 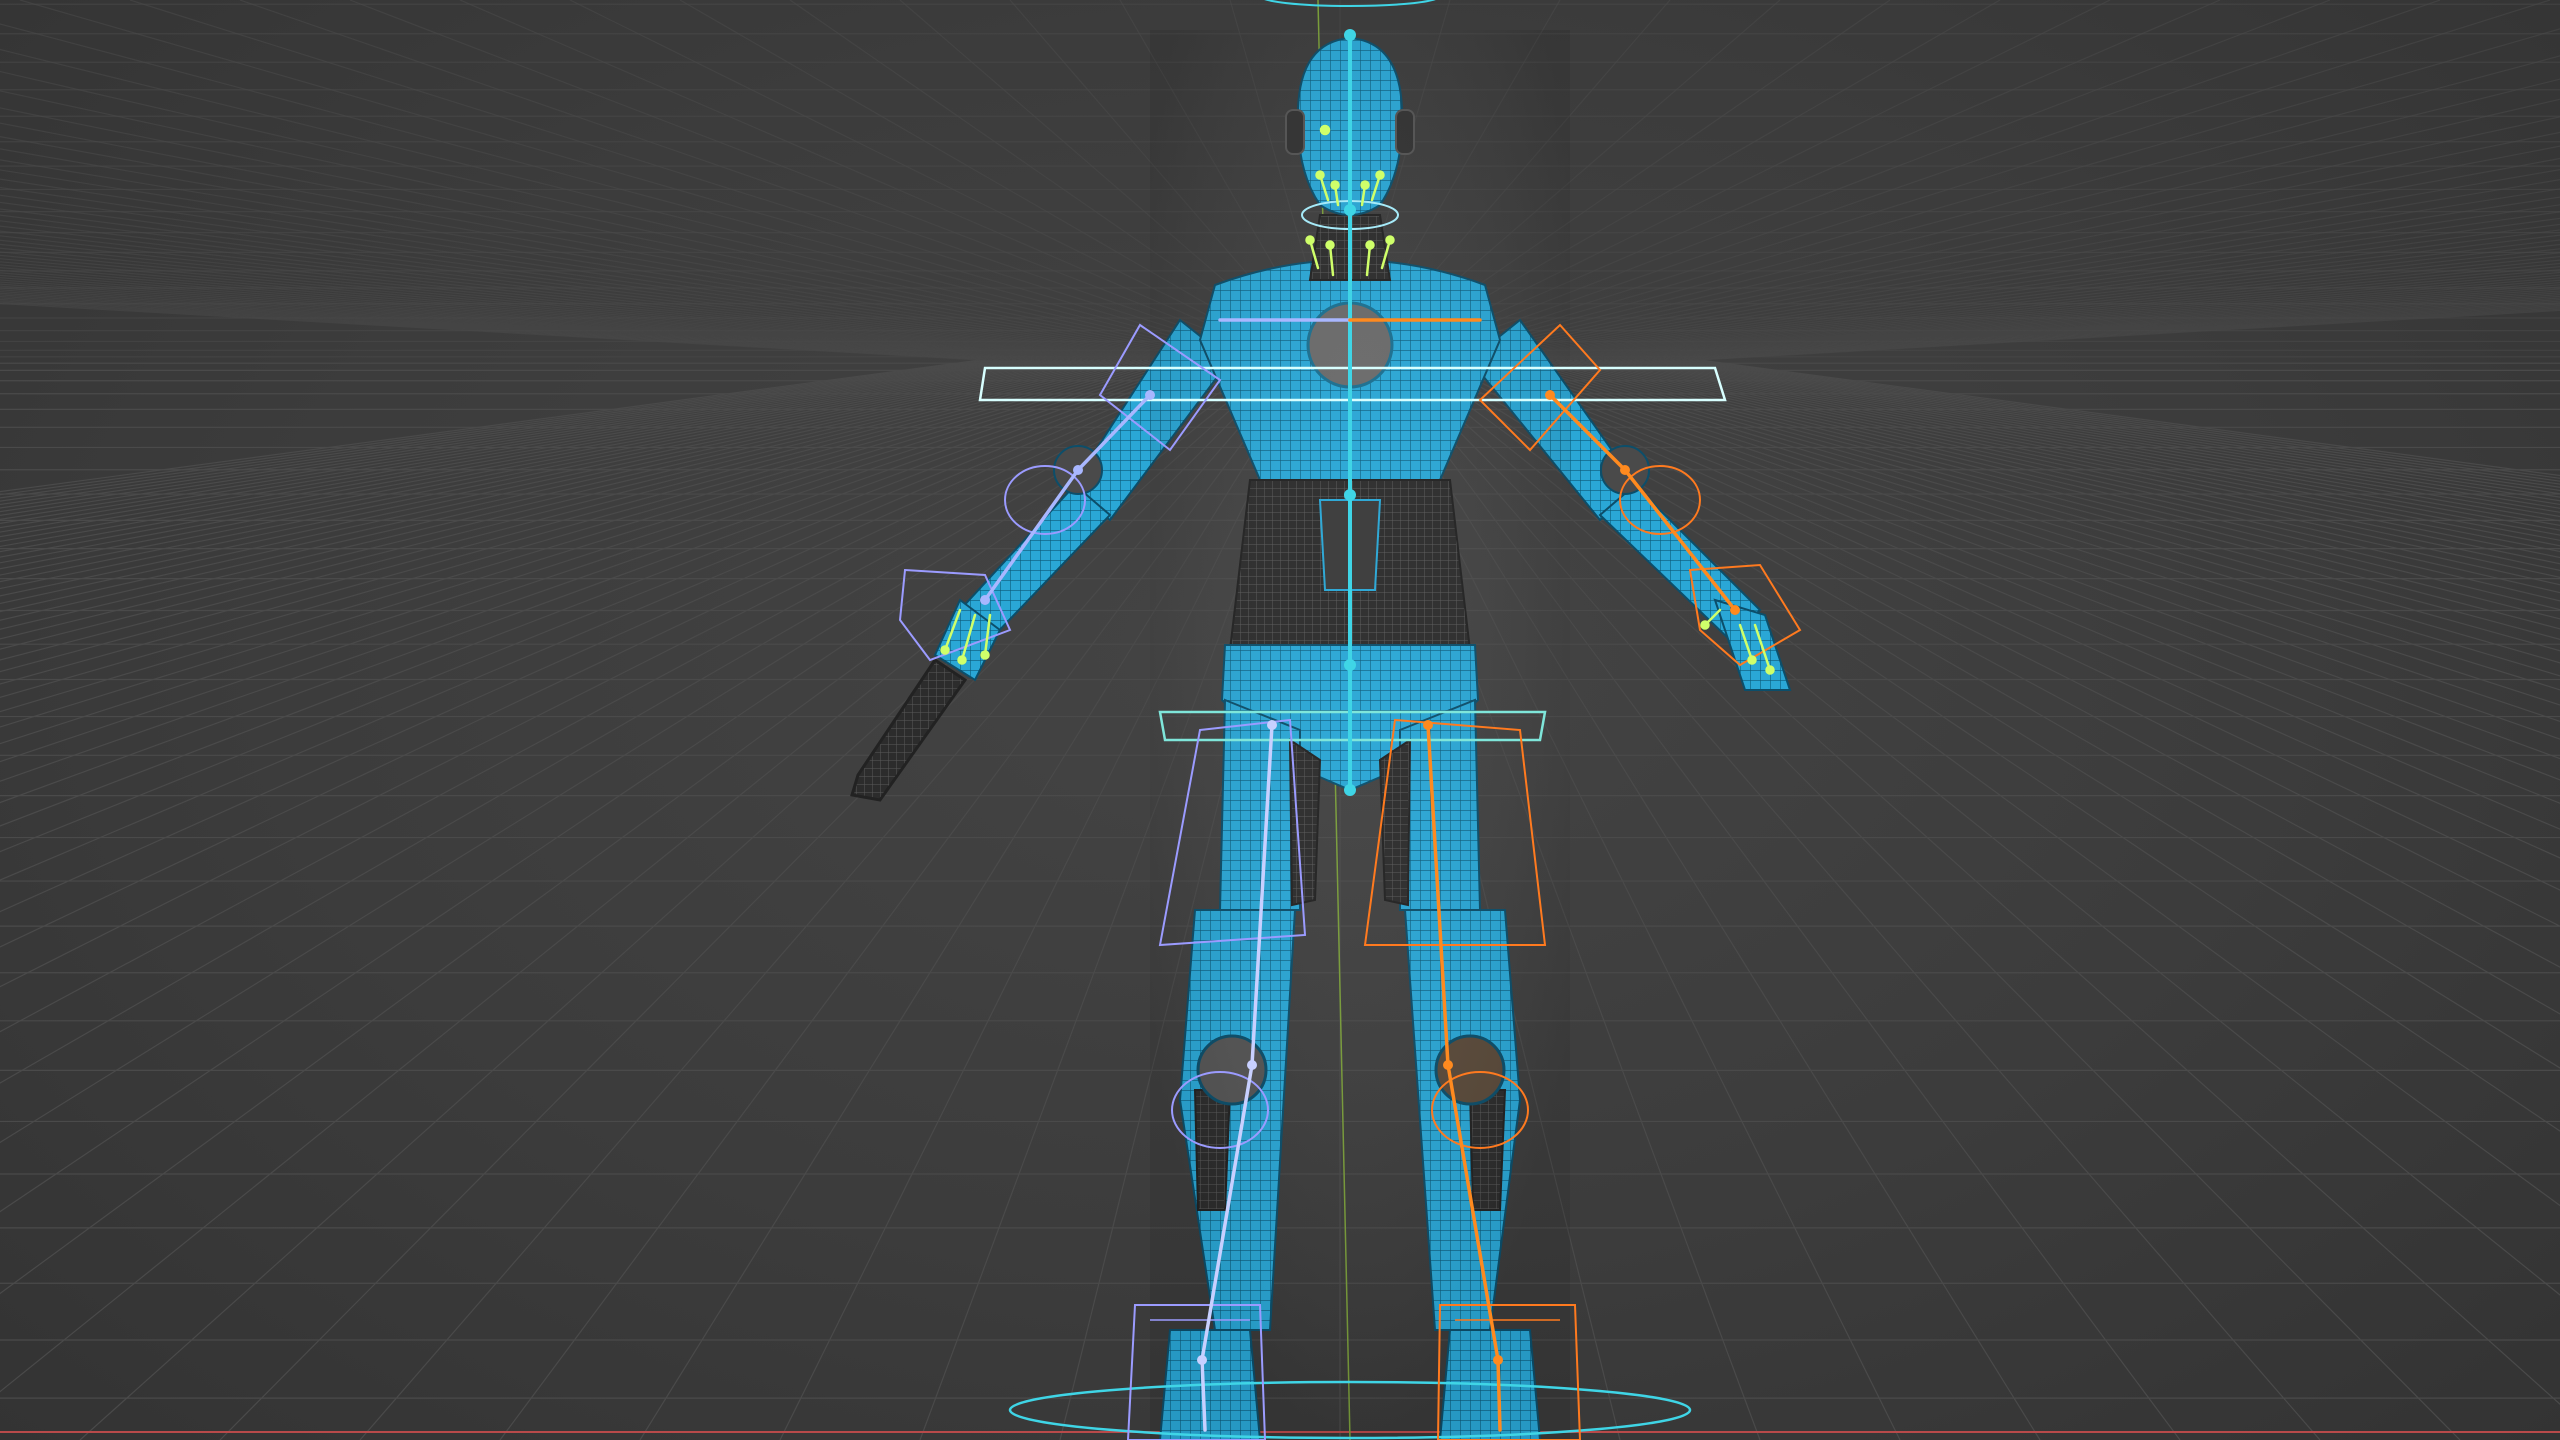 I want to click on right-shin-dark, so click(x=1487, y=1150).